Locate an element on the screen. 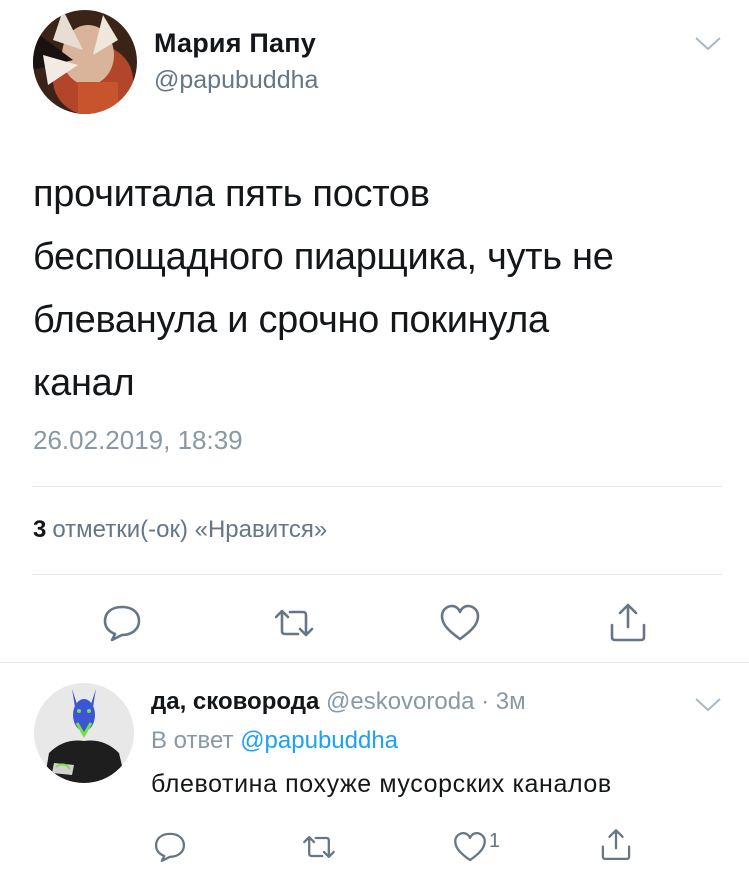  reply-like-count: 1 is located at coordinates (495, 841).